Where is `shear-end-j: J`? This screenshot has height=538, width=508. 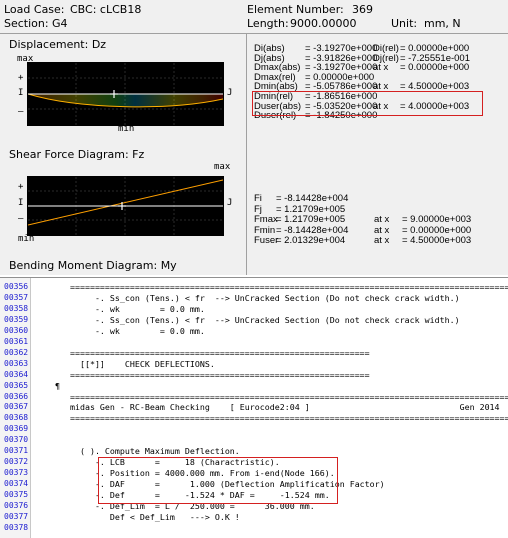 shear-end-j: J is located at coordinates (230, 203).